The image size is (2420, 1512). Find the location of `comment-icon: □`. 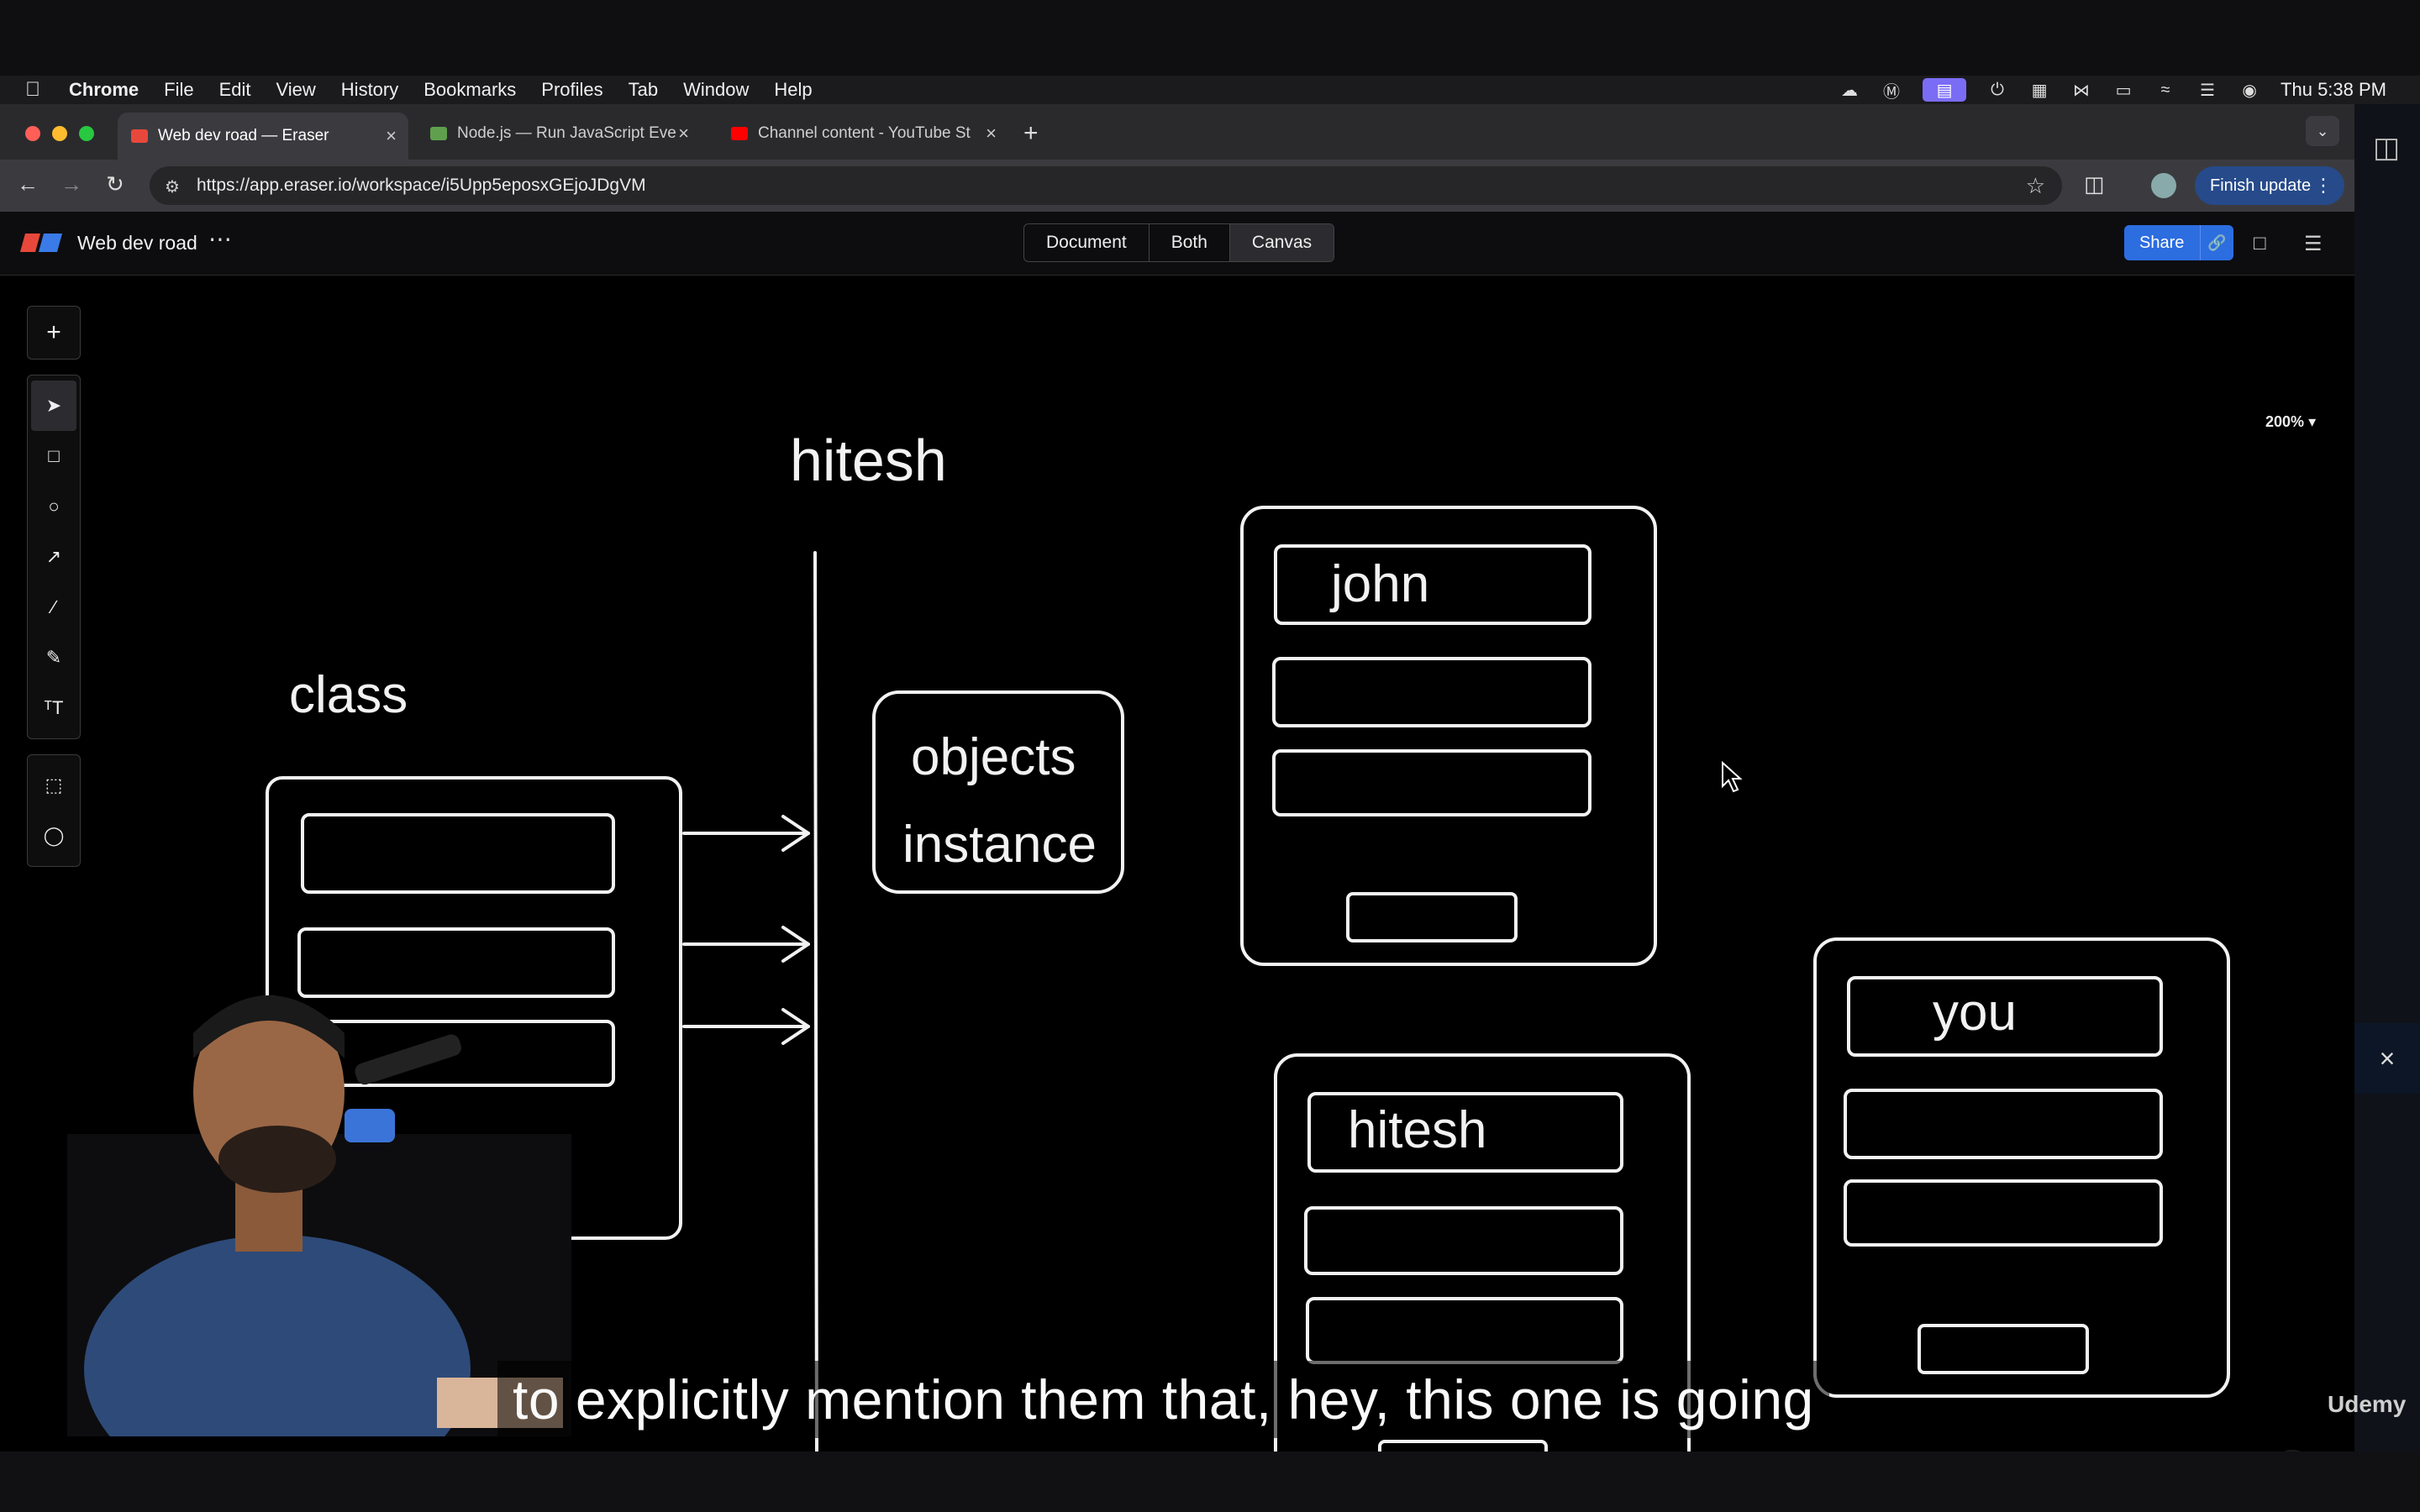

comment-icon: □ is located at coordinates (2260, 243).